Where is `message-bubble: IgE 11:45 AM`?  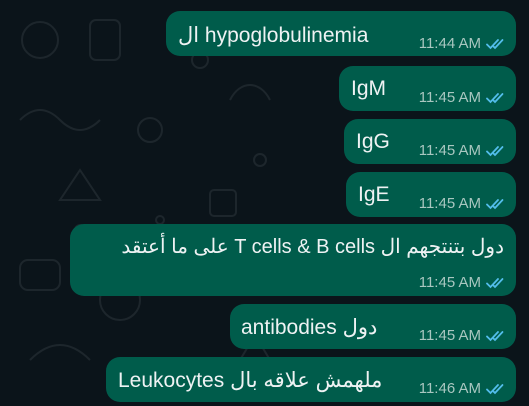
message-bubble: IgE 11:45 AM is located at coordinates (431, 194).